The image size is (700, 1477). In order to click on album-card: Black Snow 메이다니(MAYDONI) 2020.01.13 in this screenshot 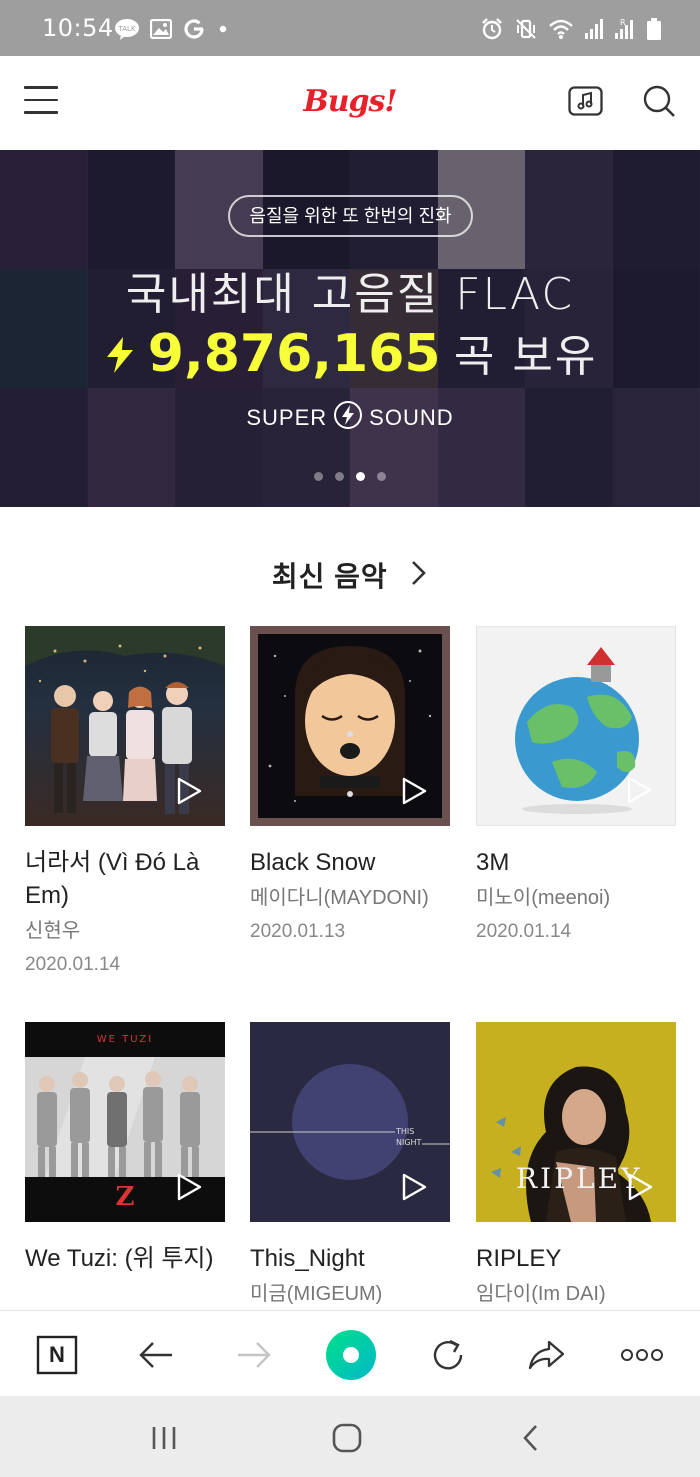, I will do `click(350, 786)`.